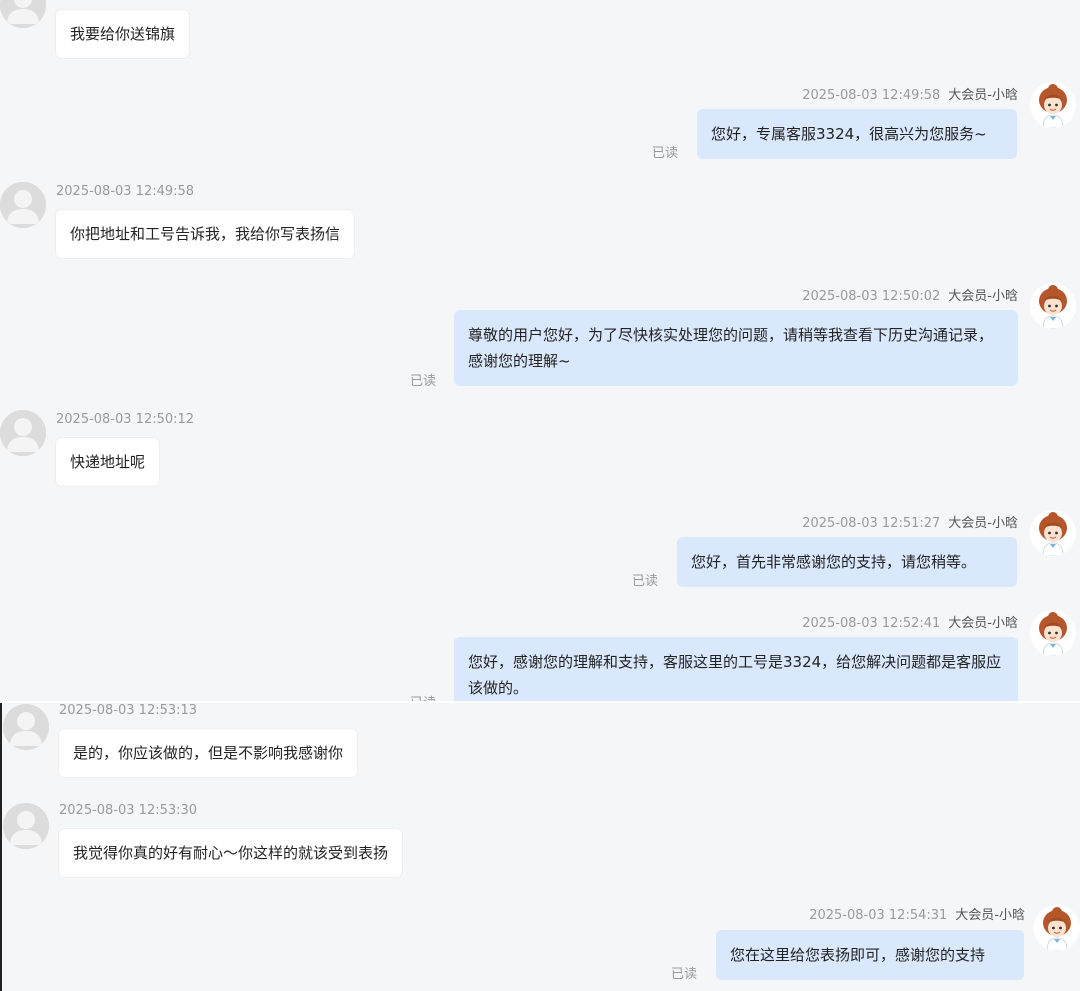 The image size is (1080, 991). Describe the element at coordinates (123, 34) in the screenshot. I see `user-message-bubble: 我要给你送锦旗` at that location.